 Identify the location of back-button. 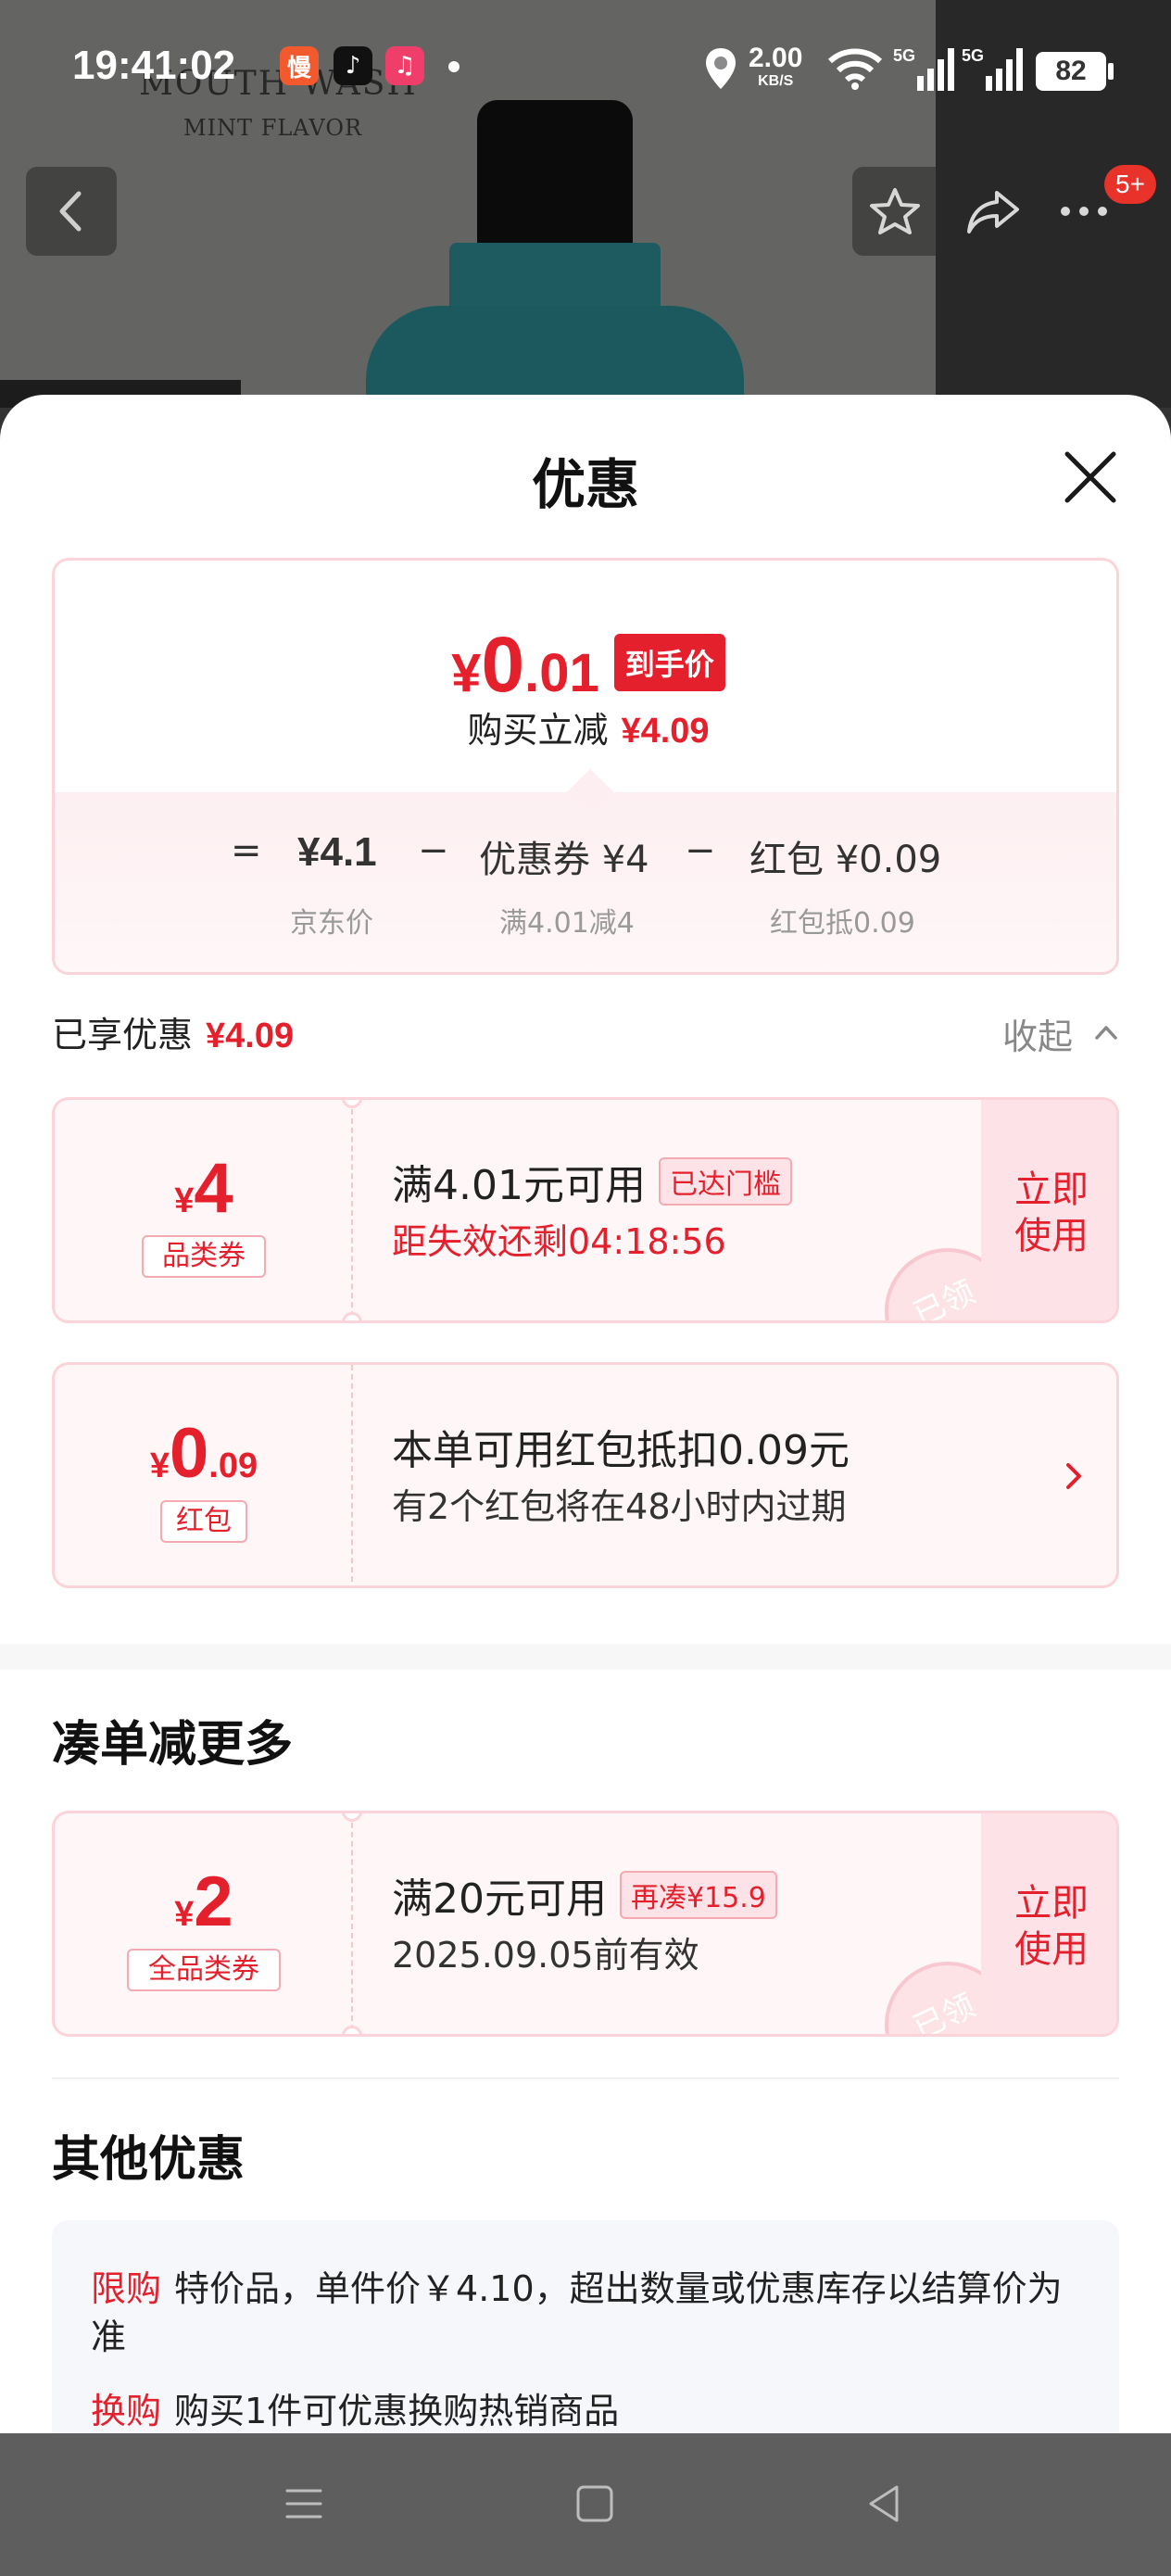
(72, 211).